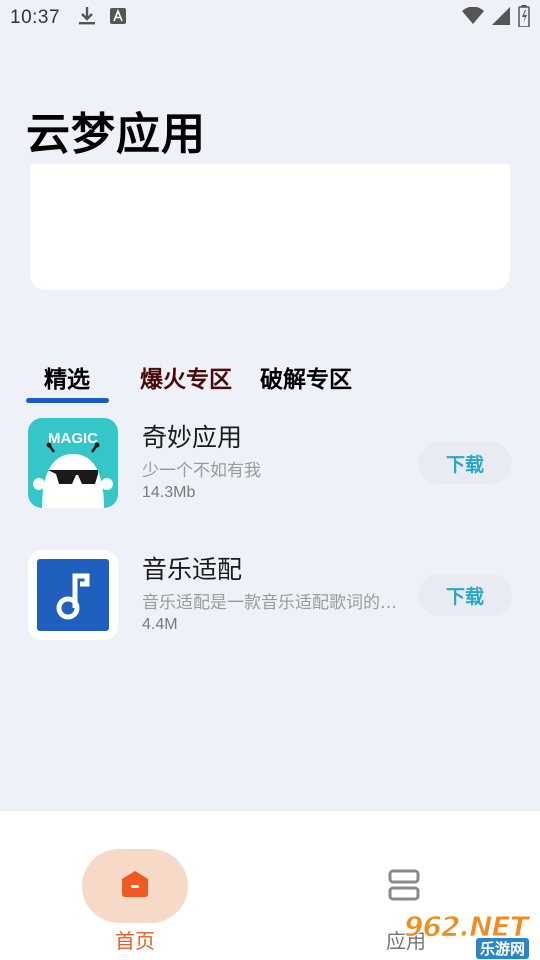  What do you see at coordinates (73, 463) in the screenshot?
I see `magic-app-icon: MAGIC` at bounding box center [73, 463].